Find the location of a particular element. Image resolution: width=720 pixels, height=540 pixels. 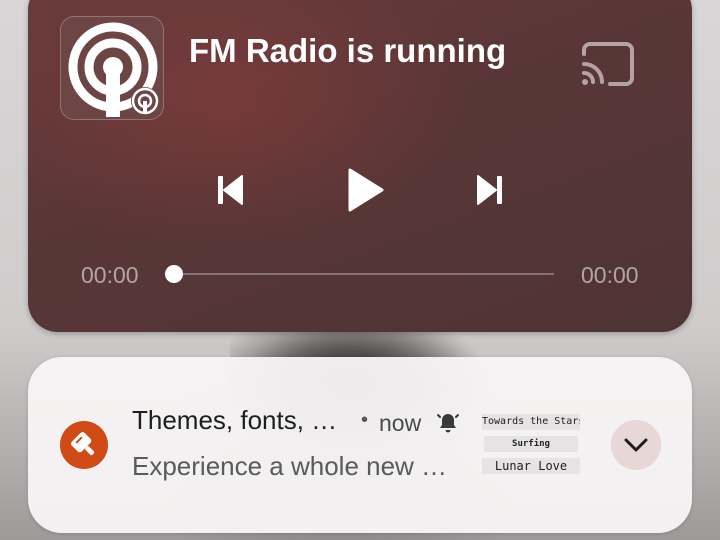

cast-icon is located at coordinates (608, 64).